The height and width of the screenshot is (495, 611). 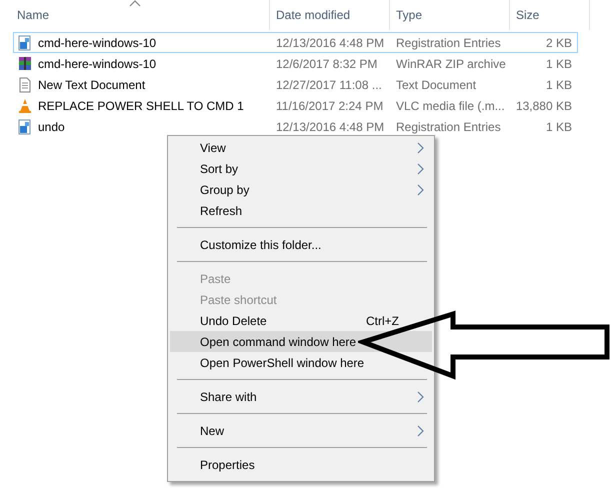 I want to click on file-row: cmd-here-windows-10 12/13/2016 4:48 PM Registration Entries 2 KB, so click(x=295, y=42).